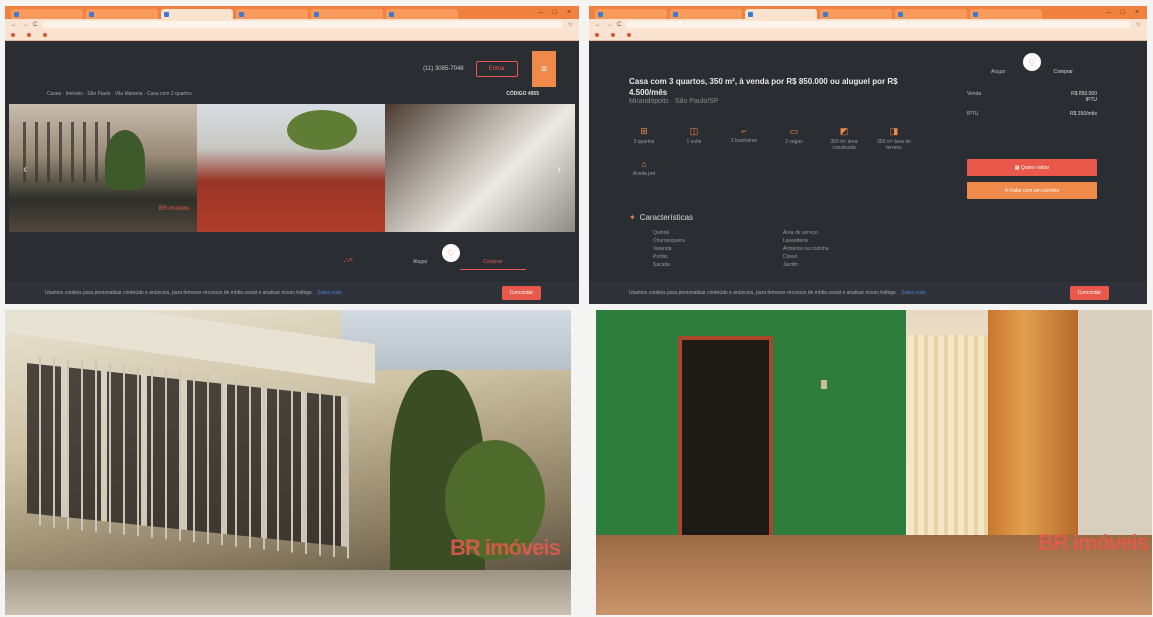 The height and width of the screenshot is (617, 1153). What do you see at coordinates (974, 94) in the screenshot?
I see `price-label: Venda` at bounding box center [974, 94].